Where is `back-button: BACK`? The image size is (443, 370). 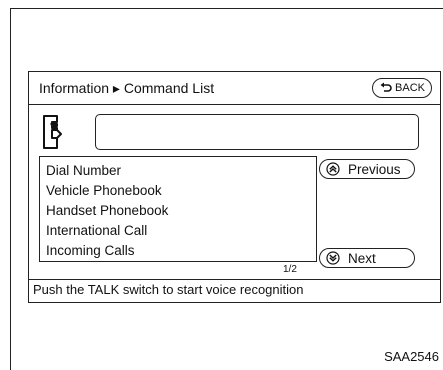 back-button: BACK is located at coordinates (402, 88).